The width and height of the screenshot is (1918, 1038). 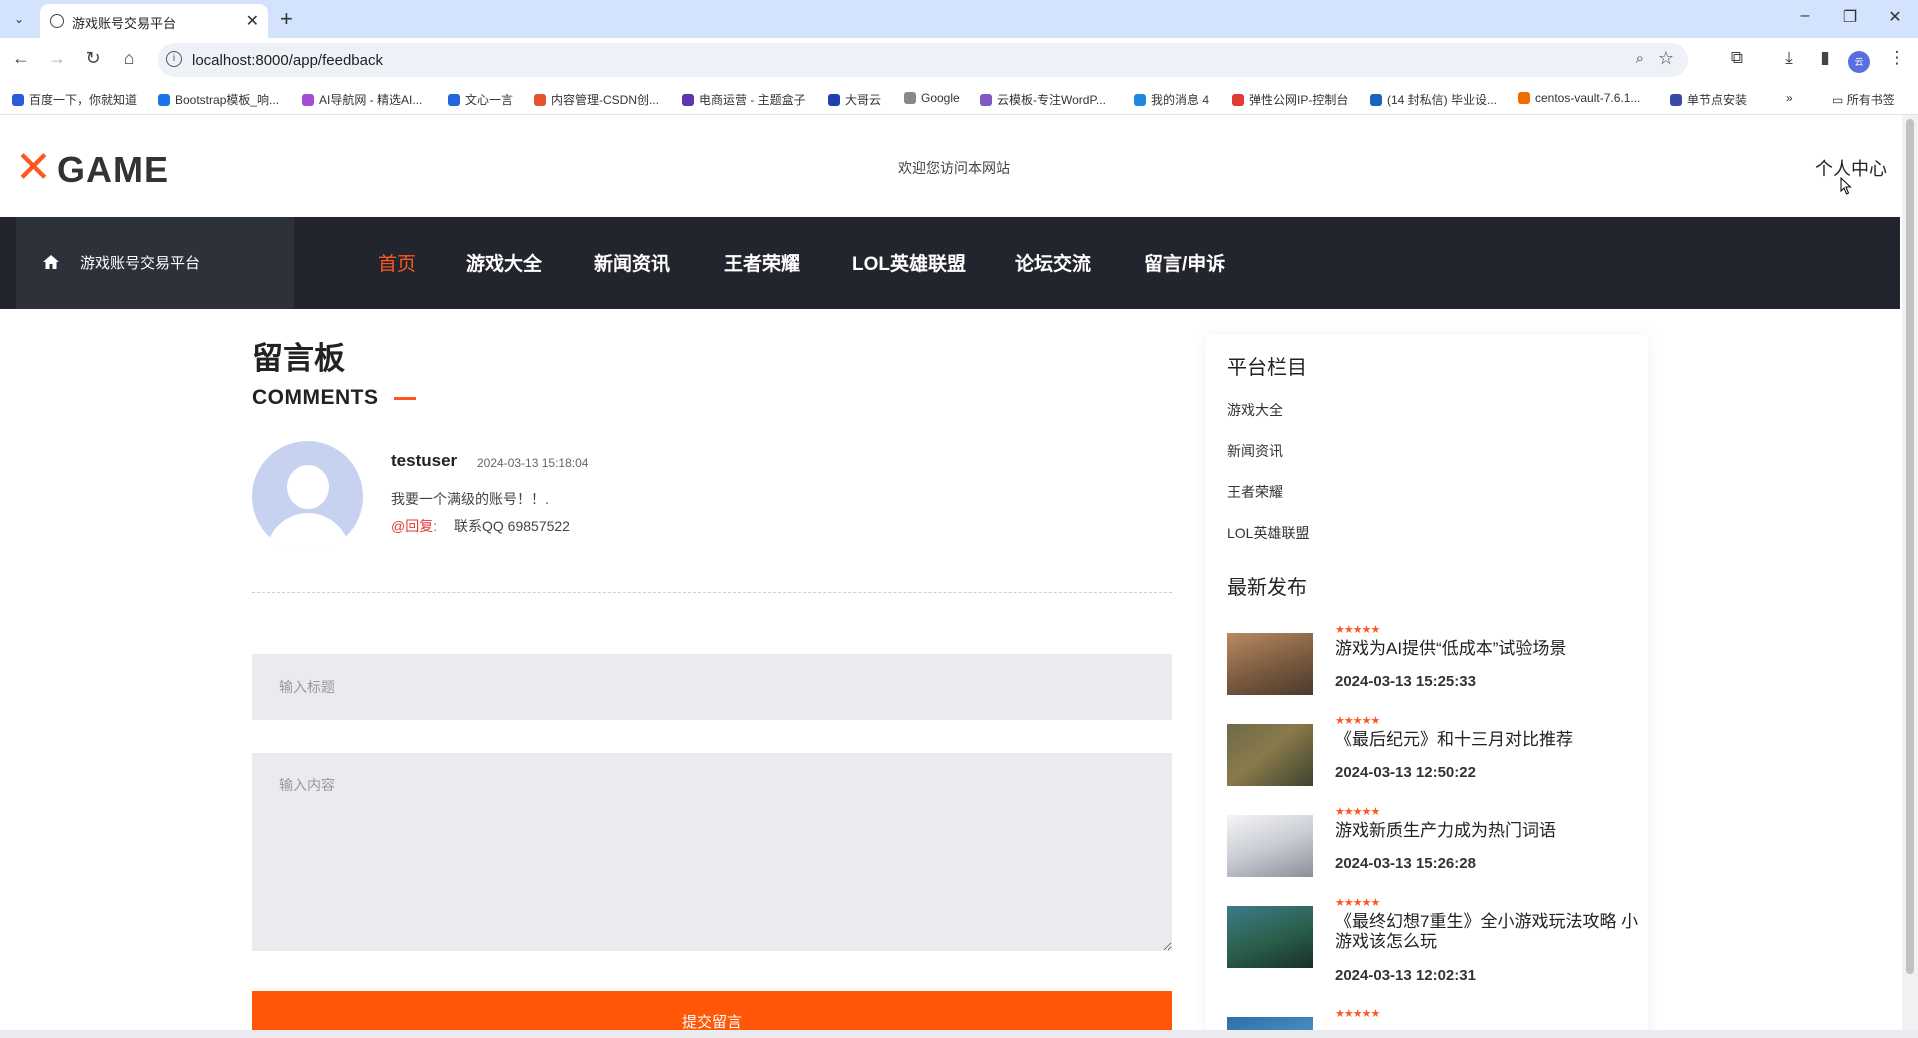 I want to click on latest-post-item: ★★★★★ 游戏为AI提供“低成本”试验场景 2024-03-13 15:25:33, so click(x=1437, y=663).